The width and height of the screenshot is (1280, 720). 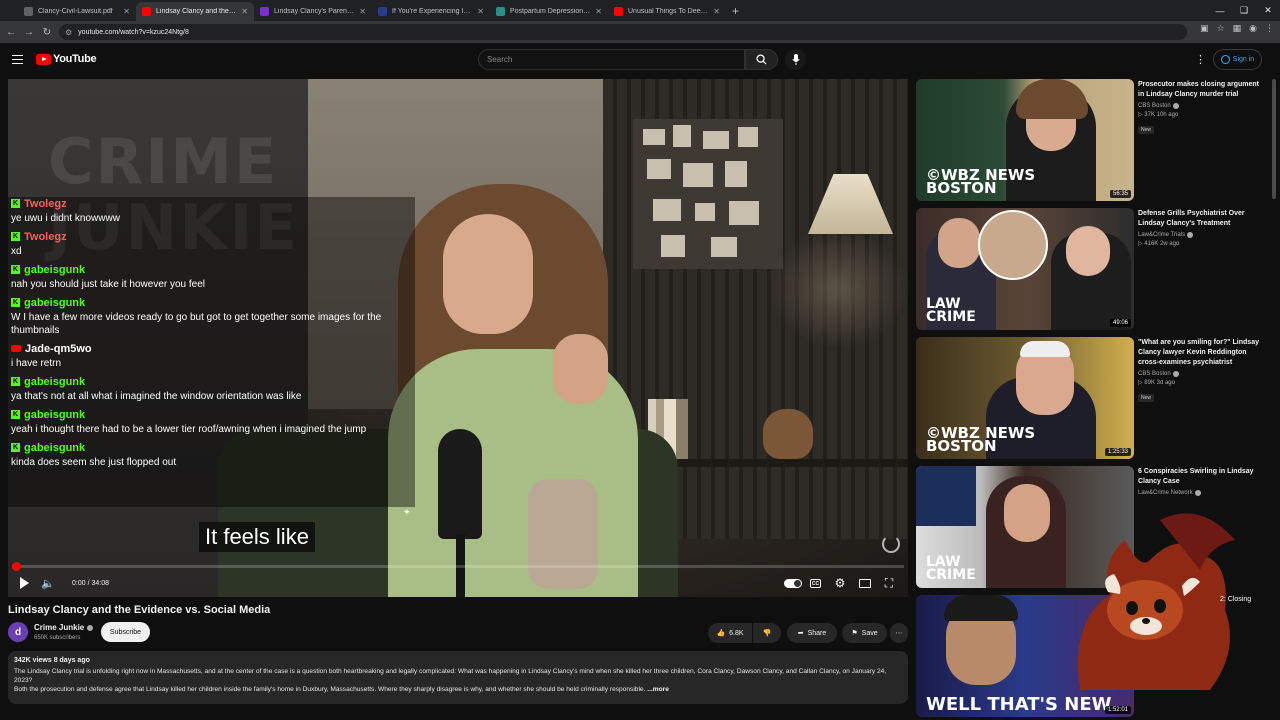 What do you see at coordinates (563, 534) in the screenshot?
I see `pillow` at bounding box center [563, 534].